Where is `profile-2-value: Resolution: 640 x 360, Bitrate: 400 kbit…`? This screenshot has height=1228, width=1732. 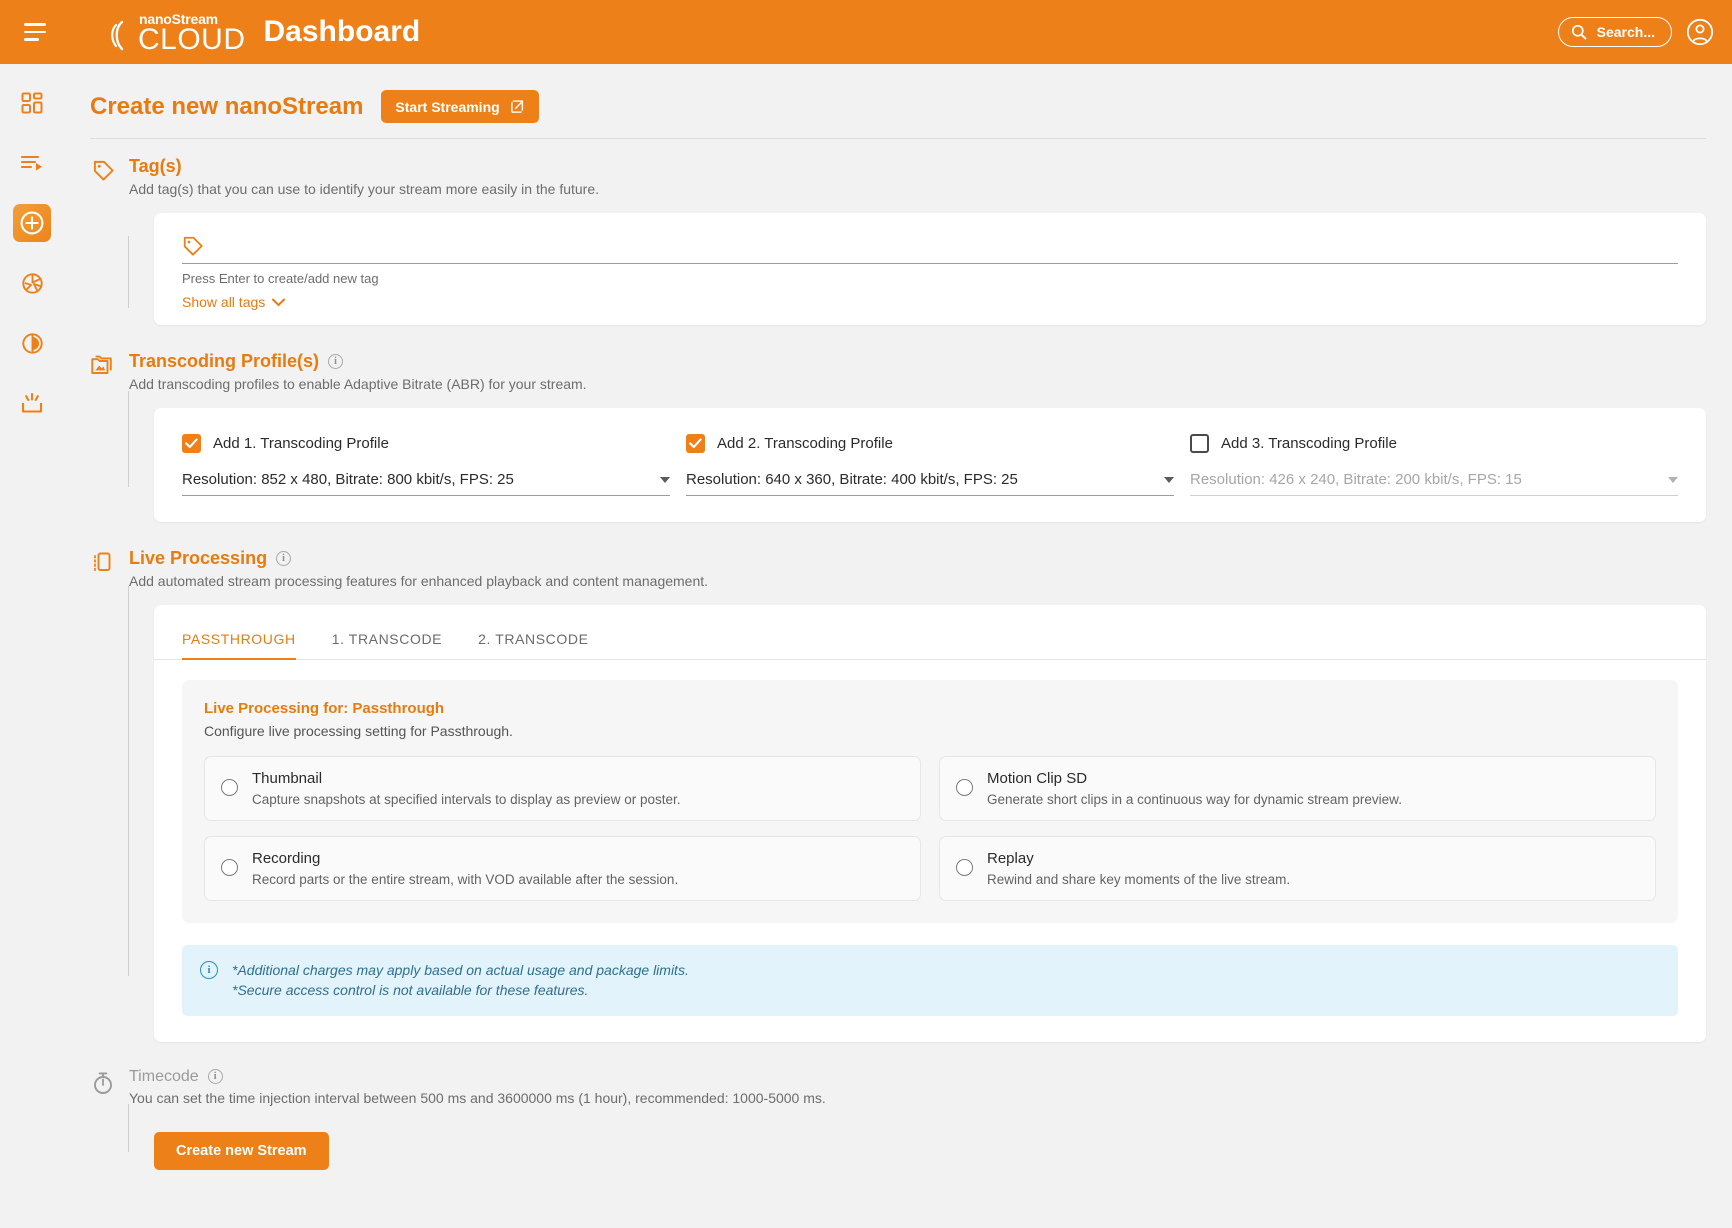
profile-2-value: Resolution: 640 x 360, Bitrate: 400 kbit… is located at coordinates (852, 479).